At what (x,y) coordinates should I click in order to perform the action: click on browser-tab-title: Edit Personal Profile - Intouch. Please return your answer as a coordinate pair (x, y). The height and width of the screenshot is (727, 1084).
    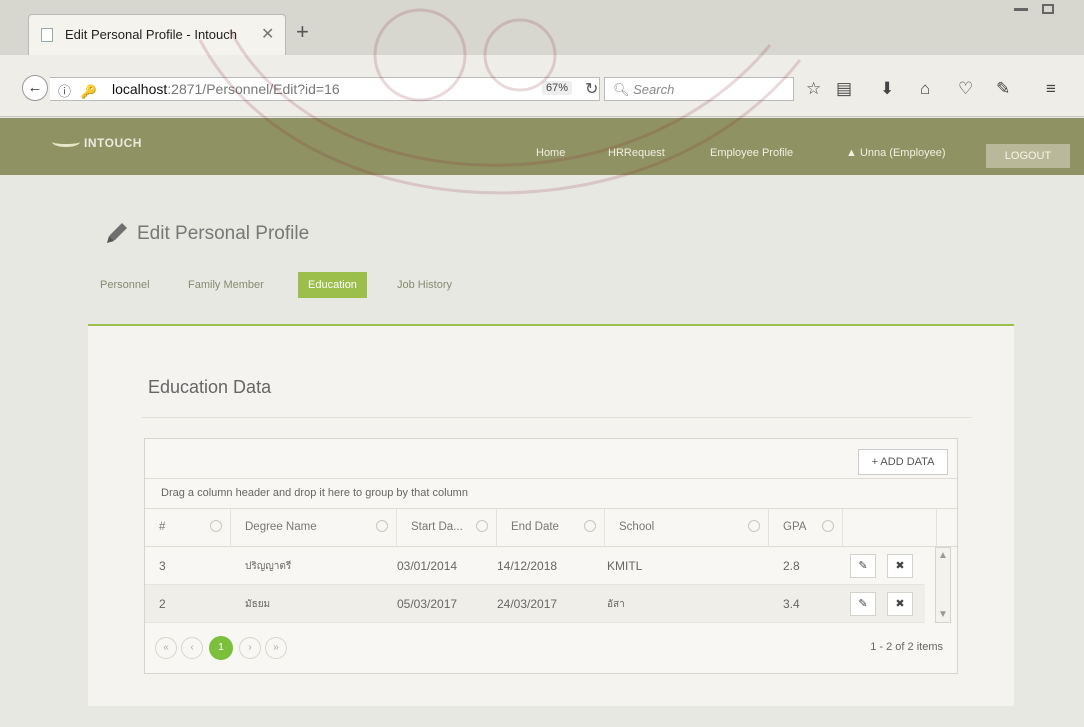
    Looking at the image, I should click on (151, 34).